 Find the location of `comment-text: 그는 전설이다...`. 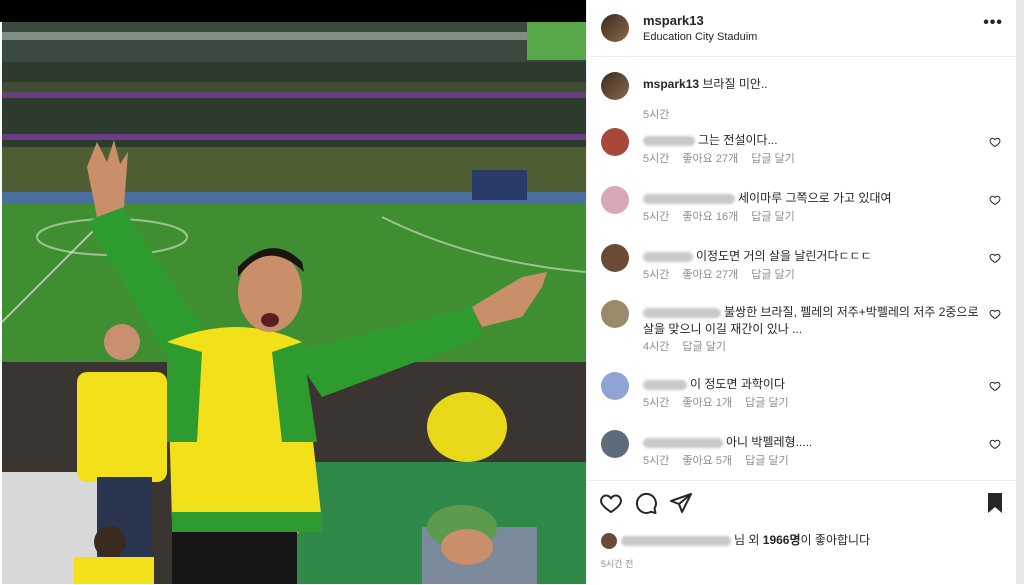

comment-text: 그는 전설이다... is located at coordinates (738, 140).